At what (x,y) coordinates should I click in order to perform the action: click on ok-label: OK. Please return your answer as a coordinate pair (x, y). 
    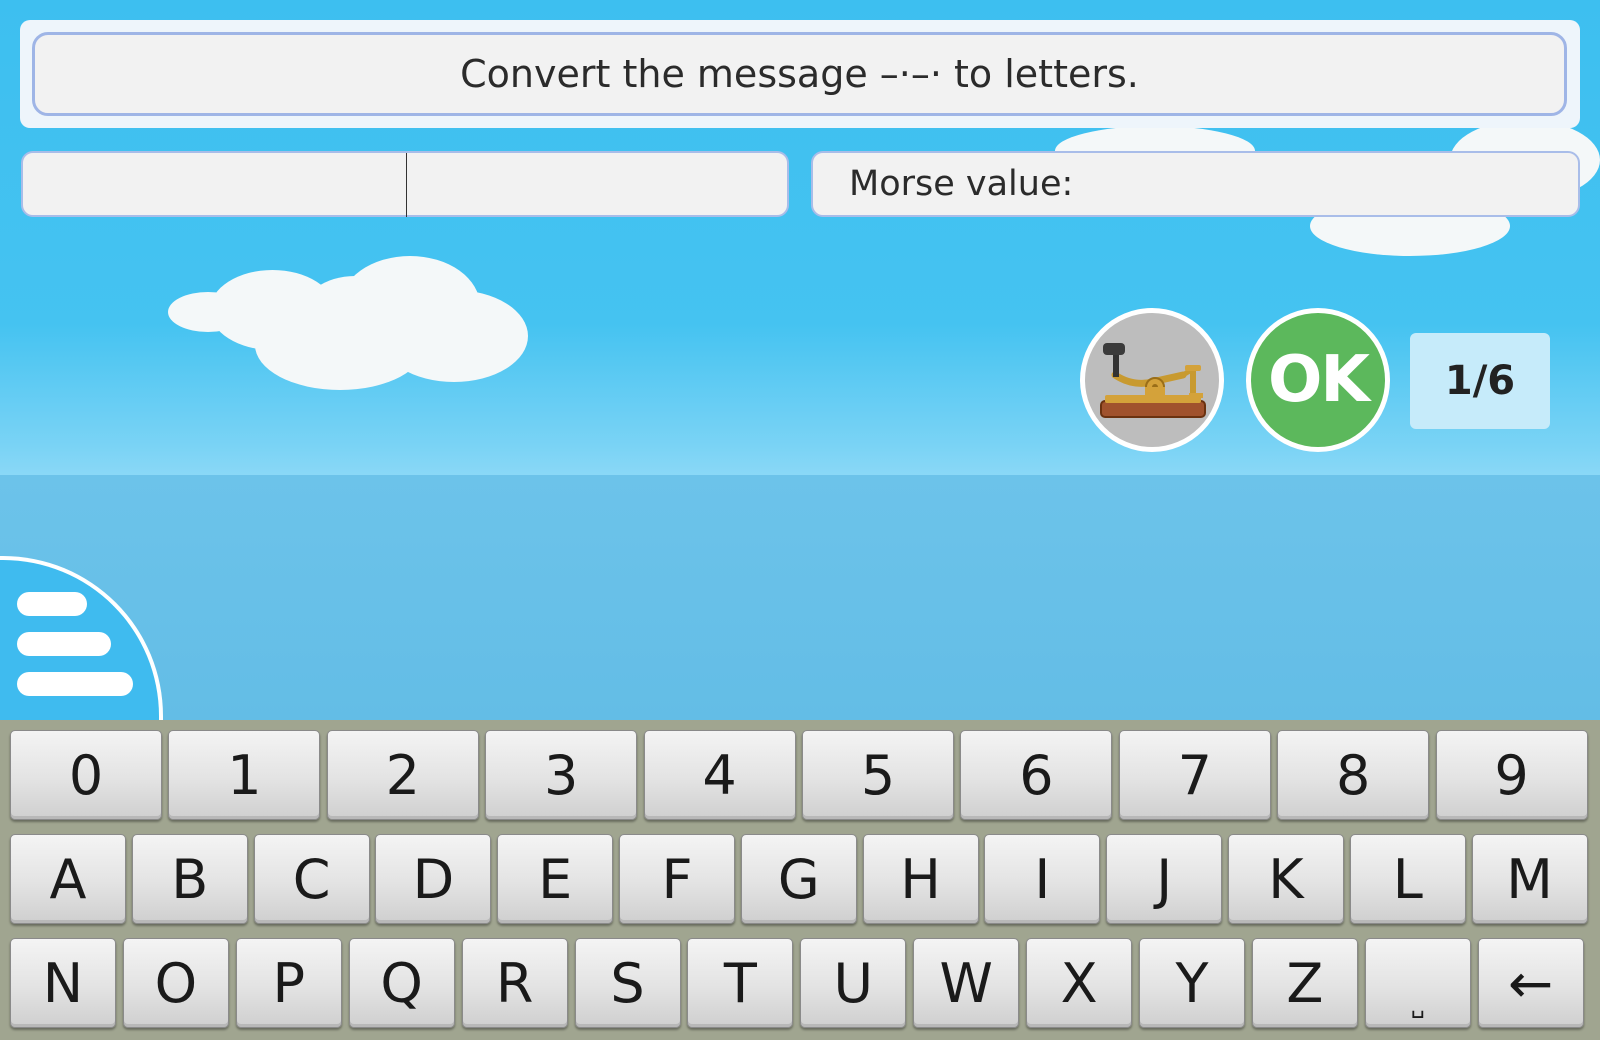
    Looking at the image, I should click on (1318, 380).